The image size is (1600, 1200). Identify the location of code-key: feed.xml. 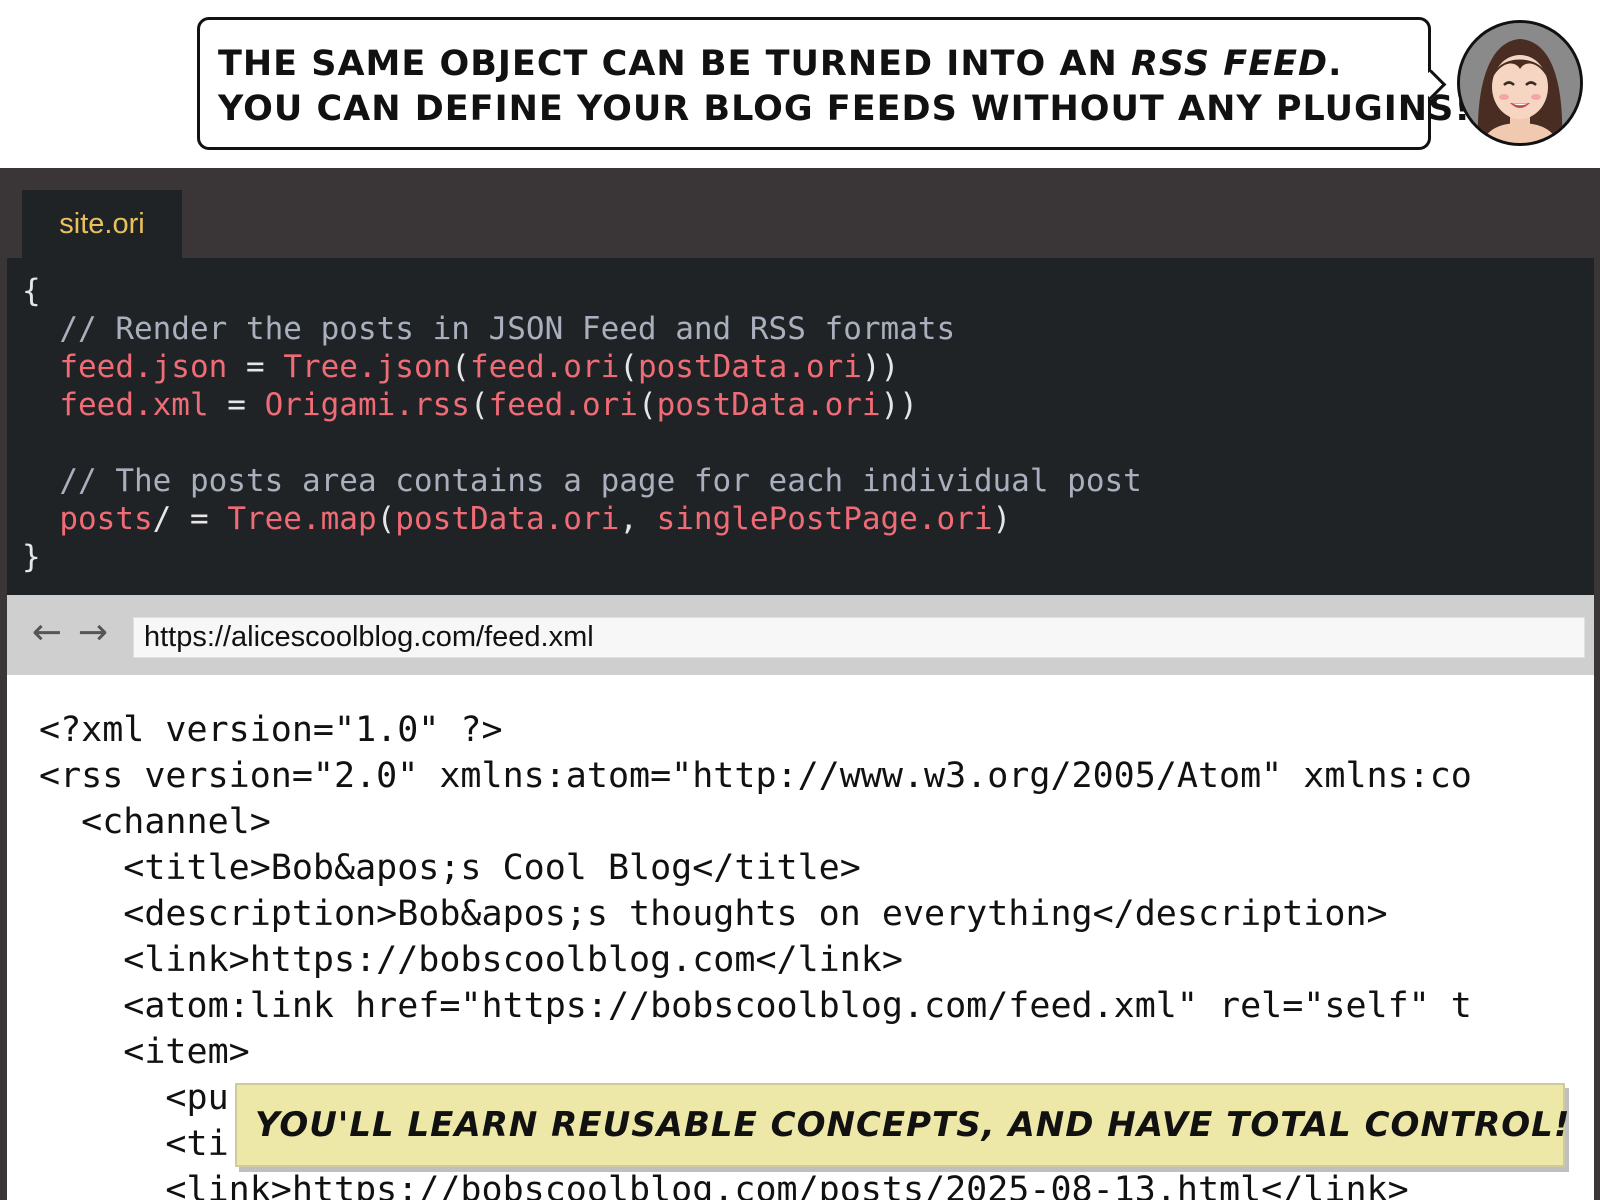
(134, 405).